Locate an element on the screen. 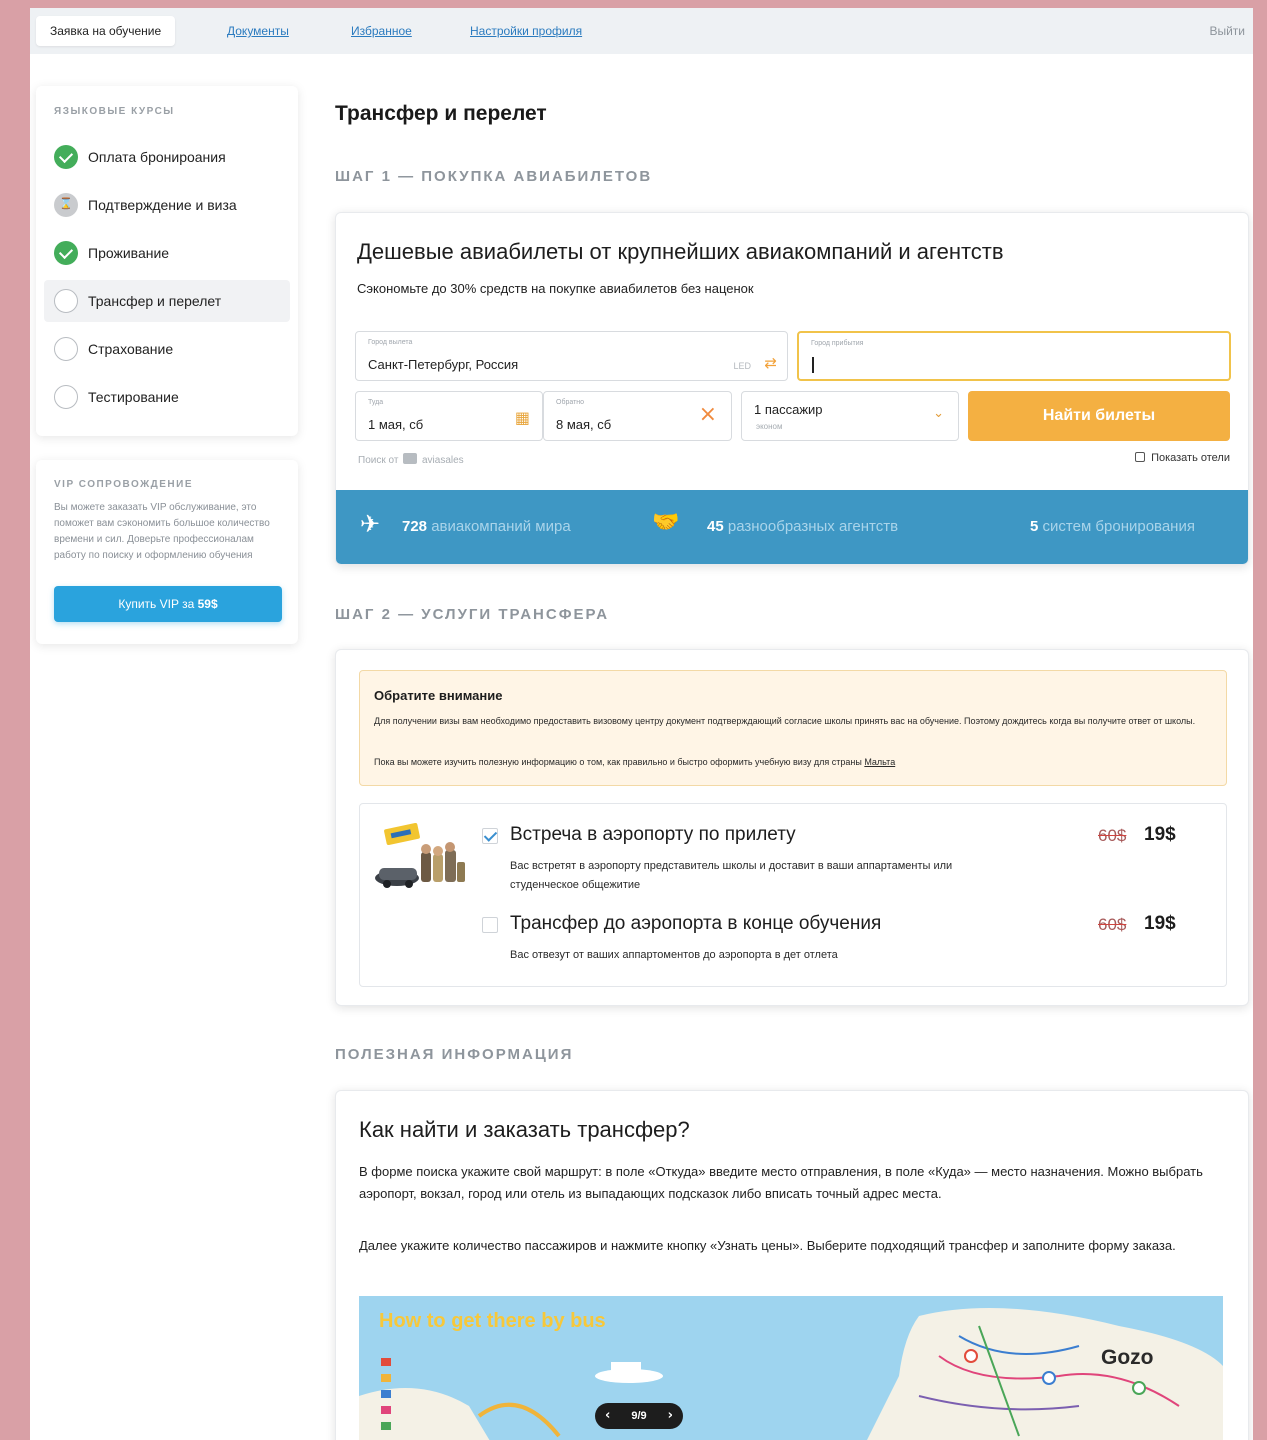  calendar-icon: ▦ is located at coordinates (522, 417).